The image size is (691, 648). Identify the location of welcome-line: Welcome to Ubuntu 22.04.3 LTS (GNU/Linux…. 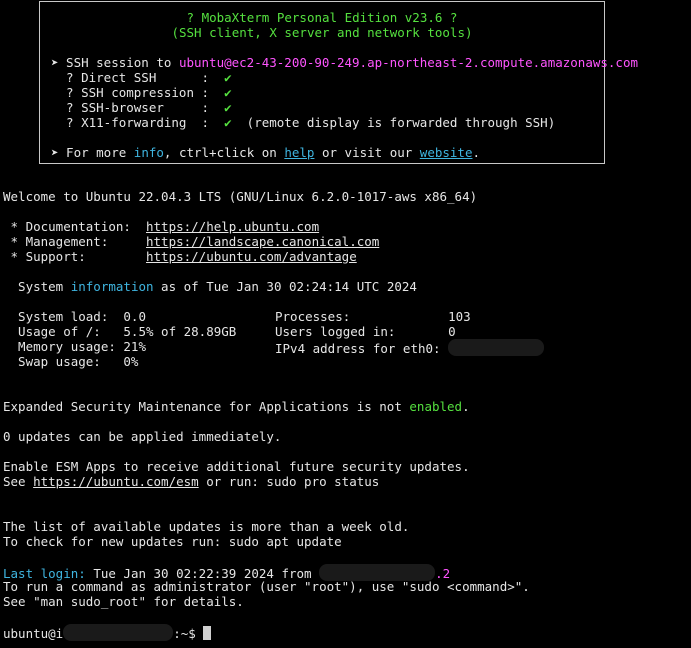
(240, 196).